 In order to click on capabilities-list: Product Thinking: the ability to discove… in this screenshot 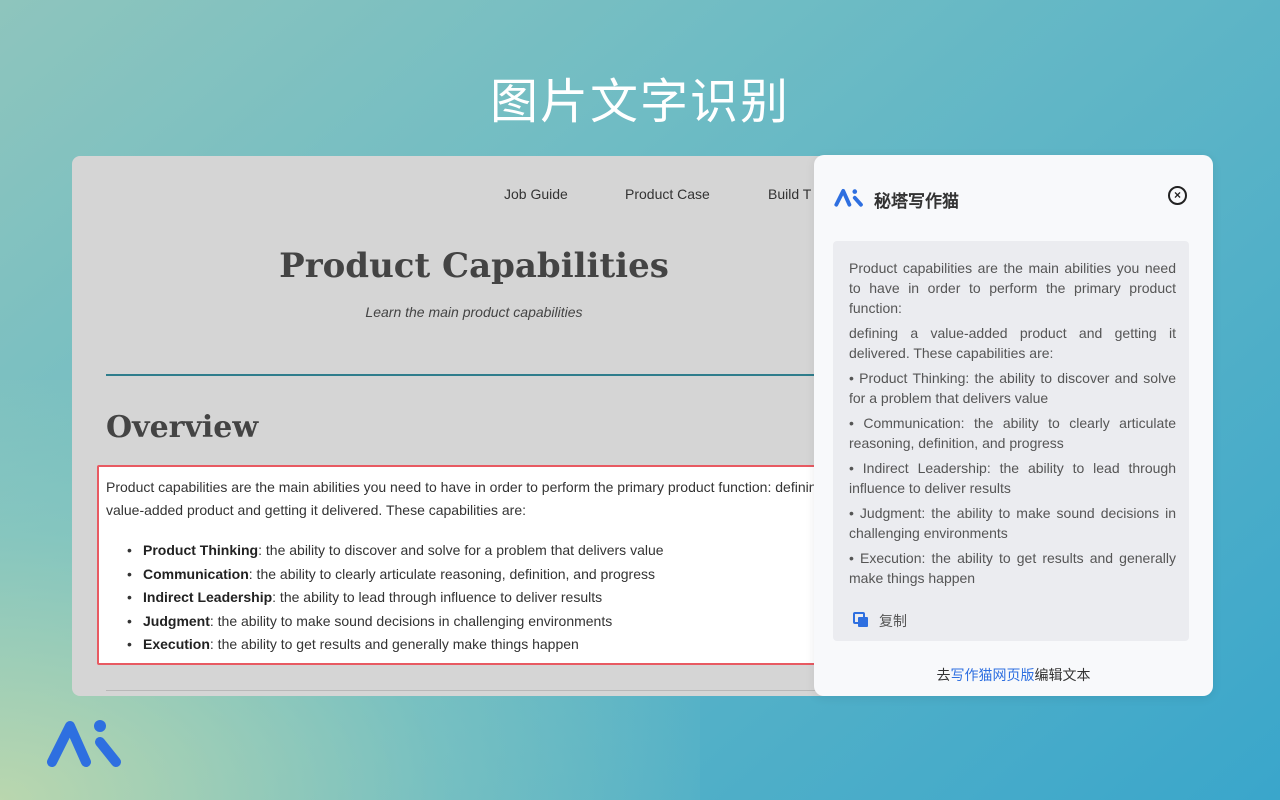, I will do `click(395, 598)`.